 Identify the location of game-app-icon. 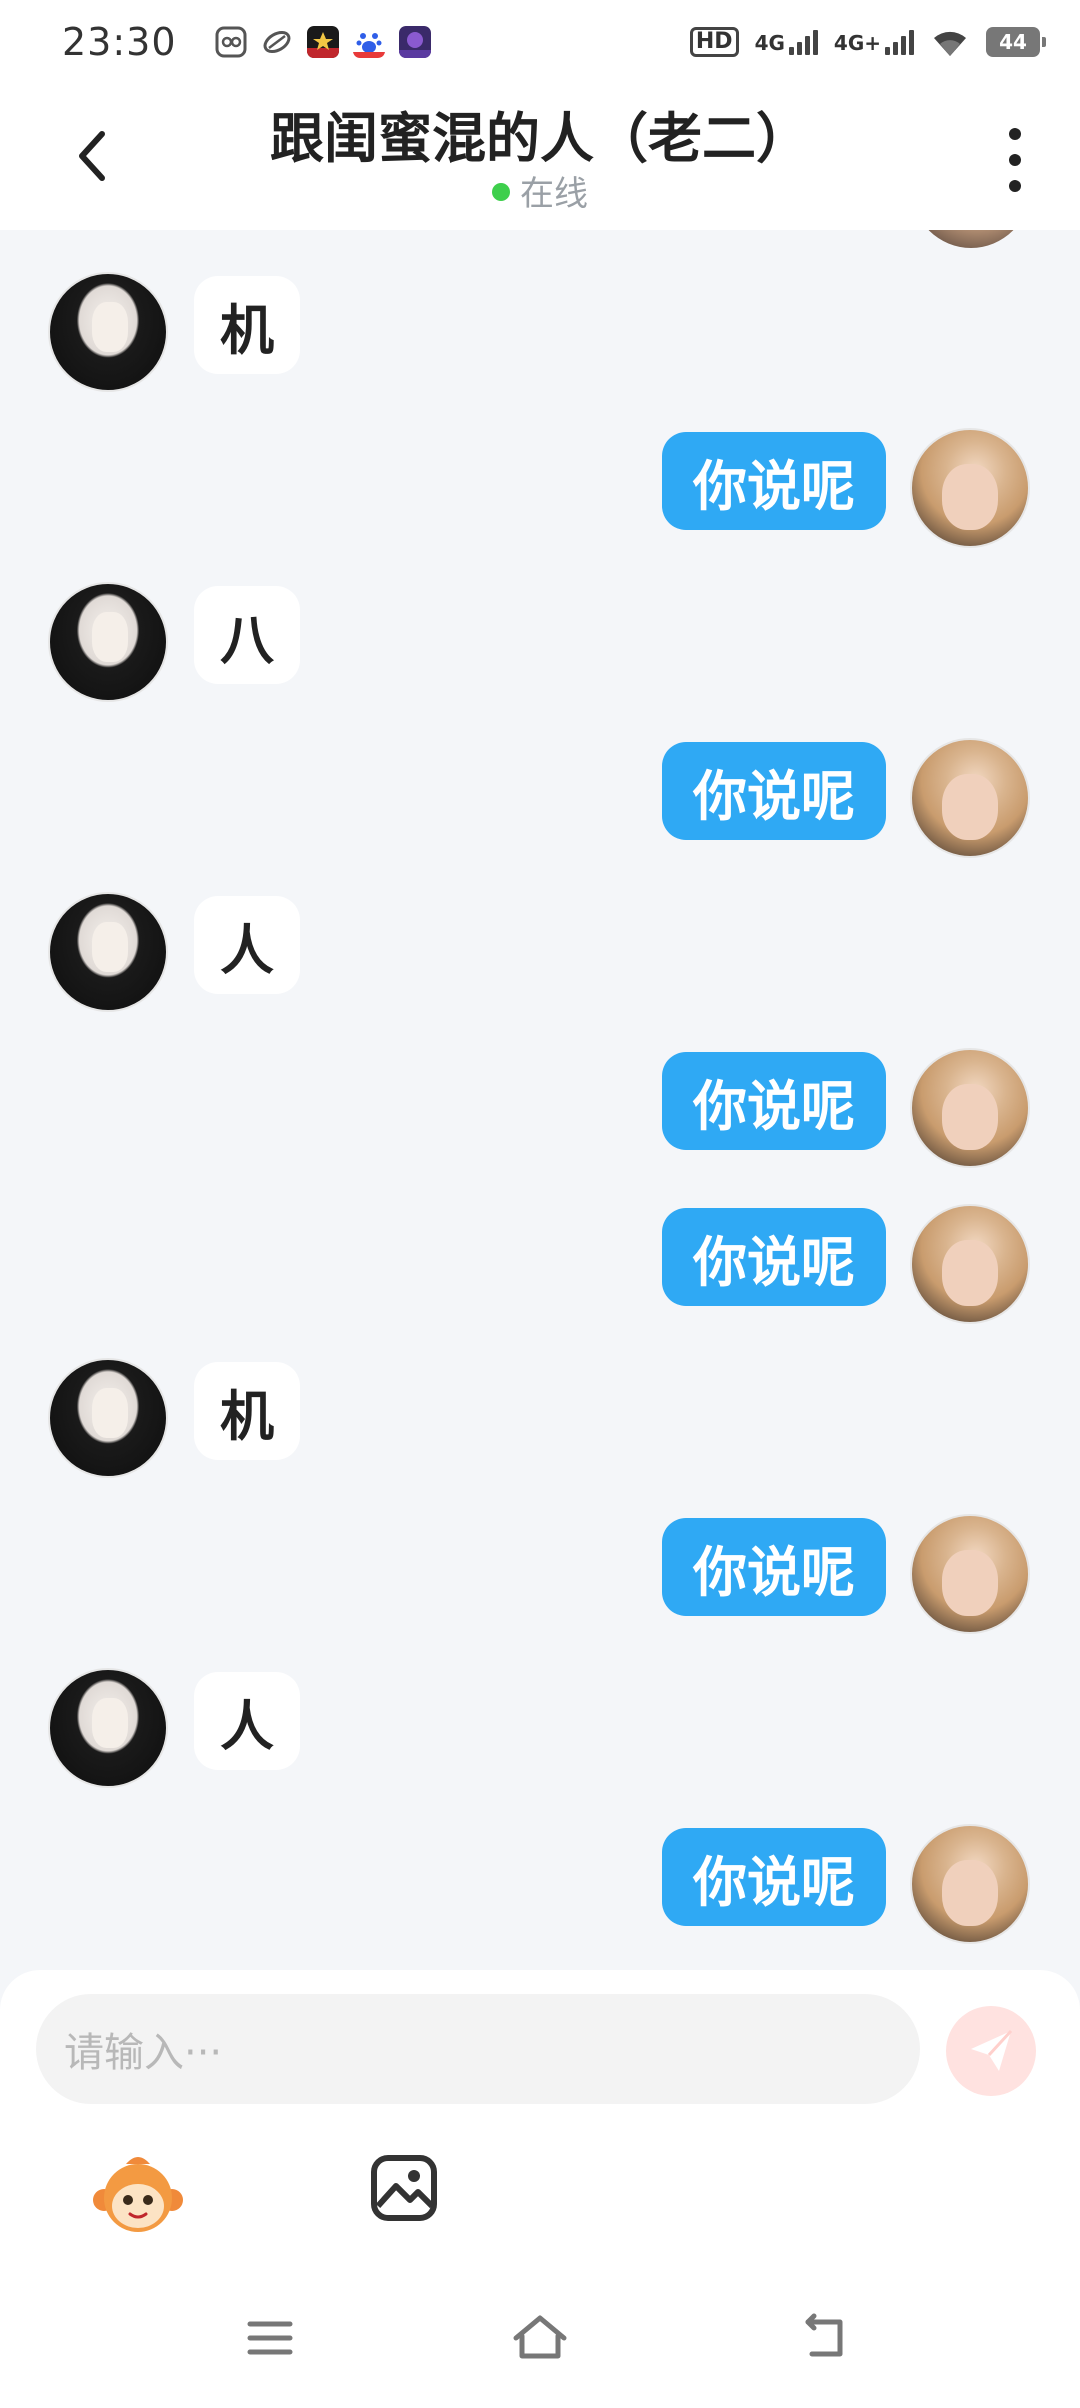
(322, 42).